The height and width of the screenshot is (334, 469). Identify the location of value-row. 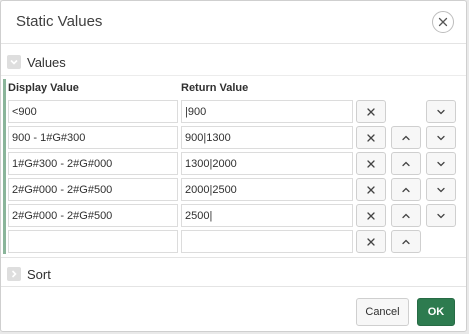
(233, 243).